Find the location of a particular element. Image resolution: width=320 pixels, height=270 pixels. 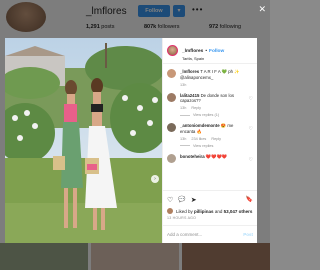

comment-username: bonoteheira is located at coordinates (192, 156).